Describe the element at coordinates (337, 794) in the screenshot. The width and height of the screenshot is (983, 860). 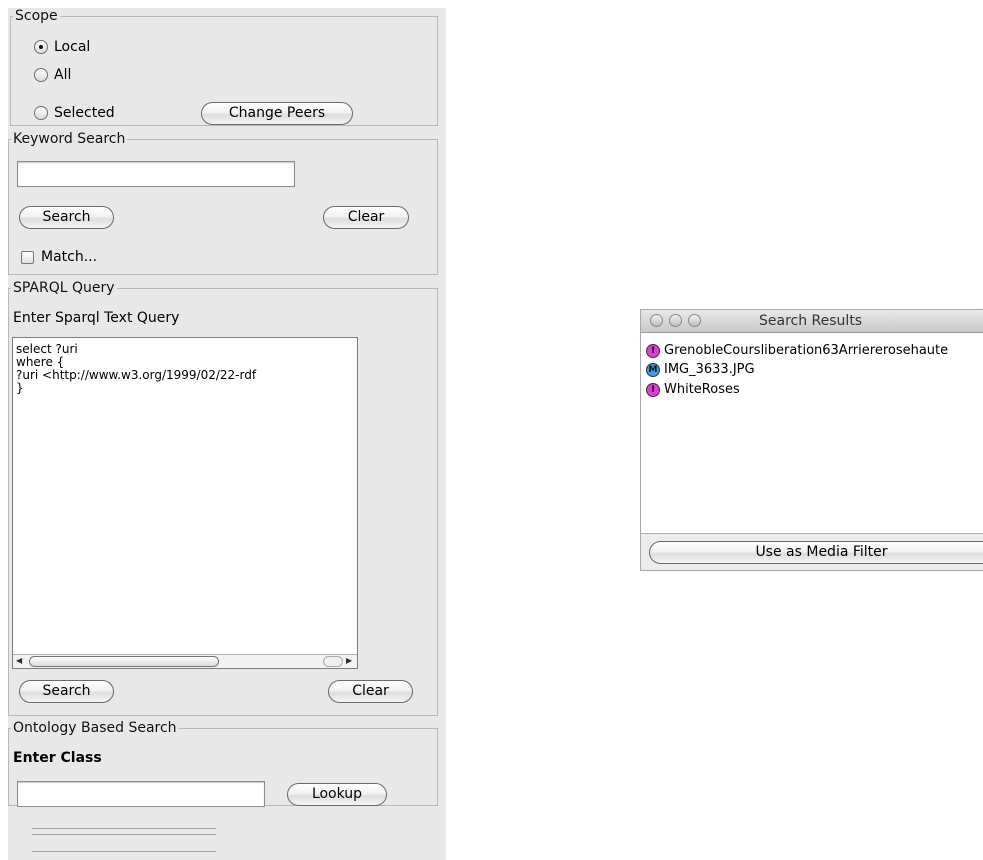
I see `lookup-button: Lookup` at that location.